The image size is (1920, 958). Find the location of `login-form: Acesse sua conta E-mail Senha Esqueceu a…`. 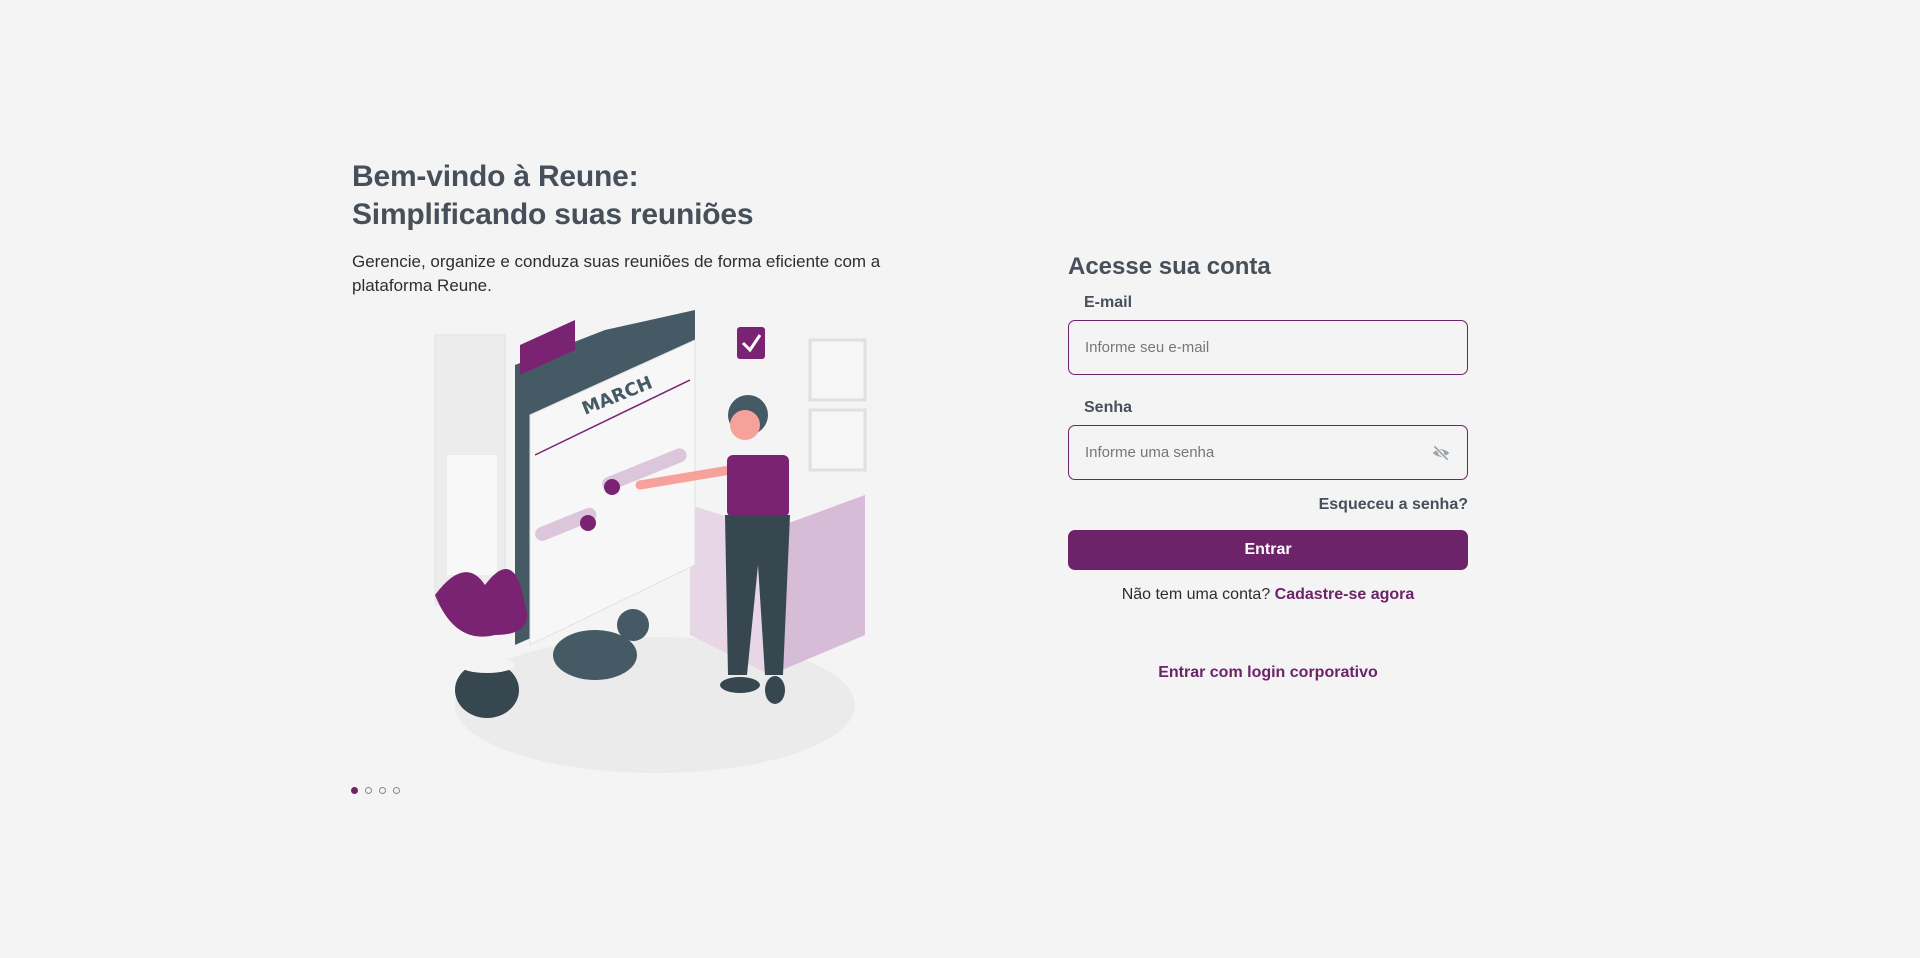

login-form: Acesse sua conta E-mail Senha Esqueceu a… is located at coordinates (1268, 466).